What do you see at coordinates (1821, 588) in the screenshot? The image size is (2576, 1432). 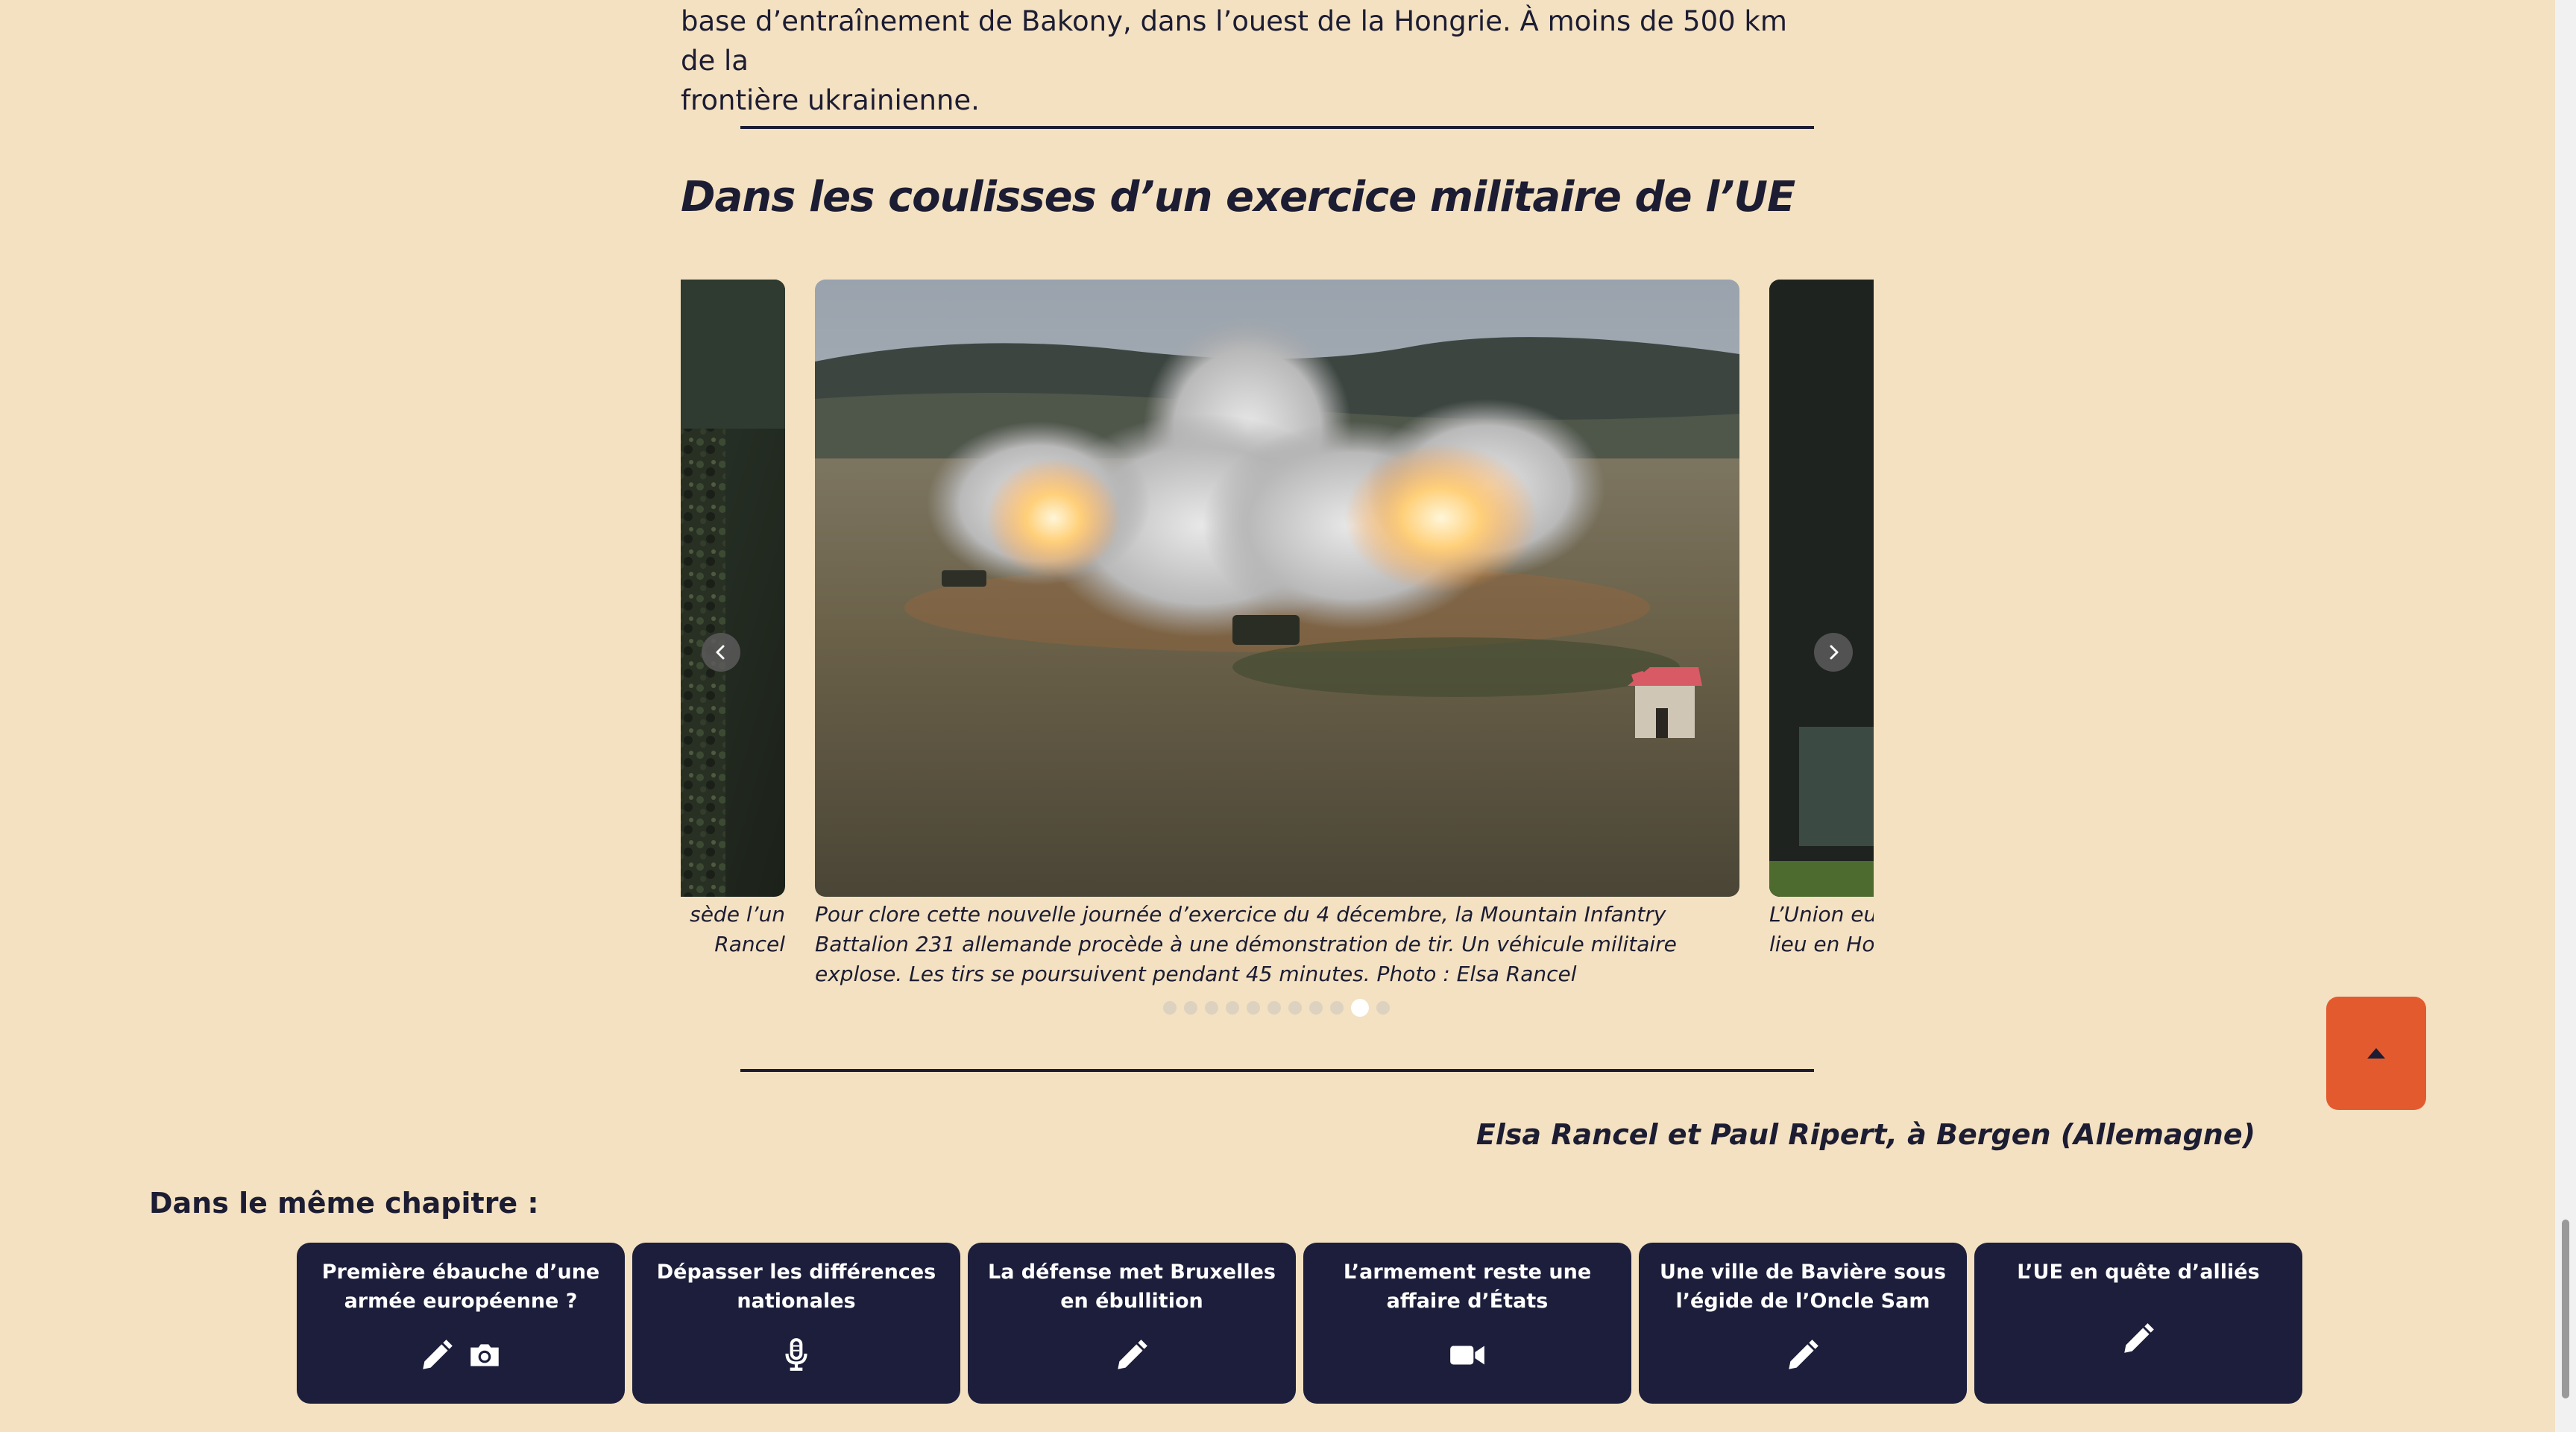 I see `forest-photo` at bounding box center [1821, 588].